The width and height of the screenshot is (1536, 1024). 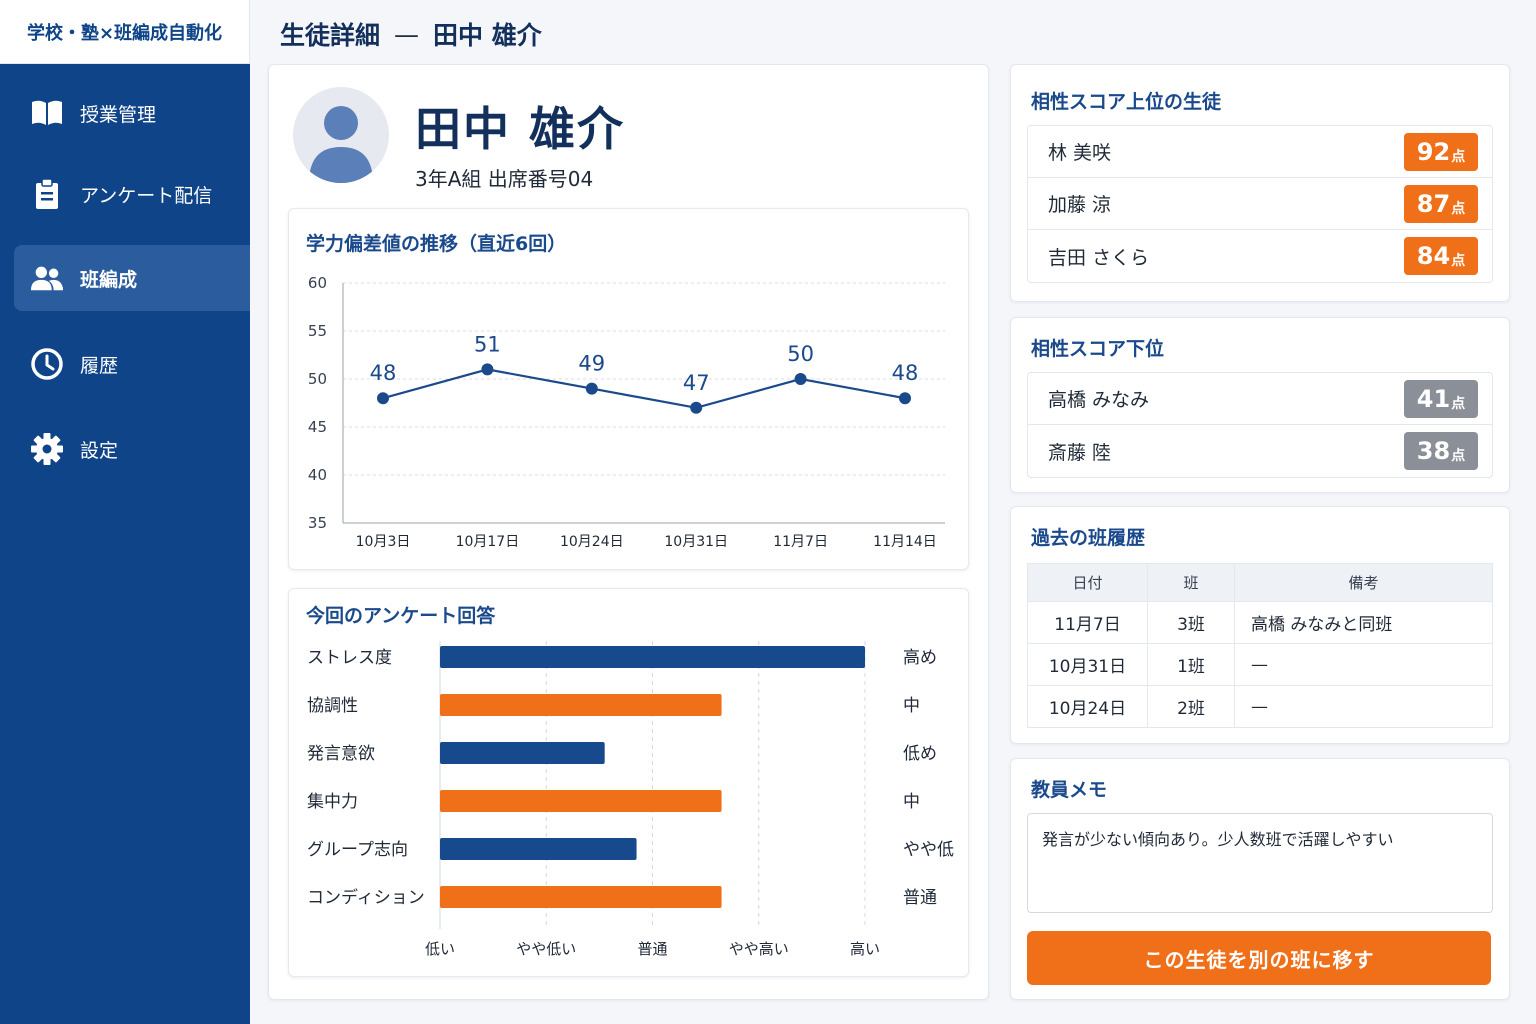 I want to click on cell-group: 1班, so click(x=1191, y=664).